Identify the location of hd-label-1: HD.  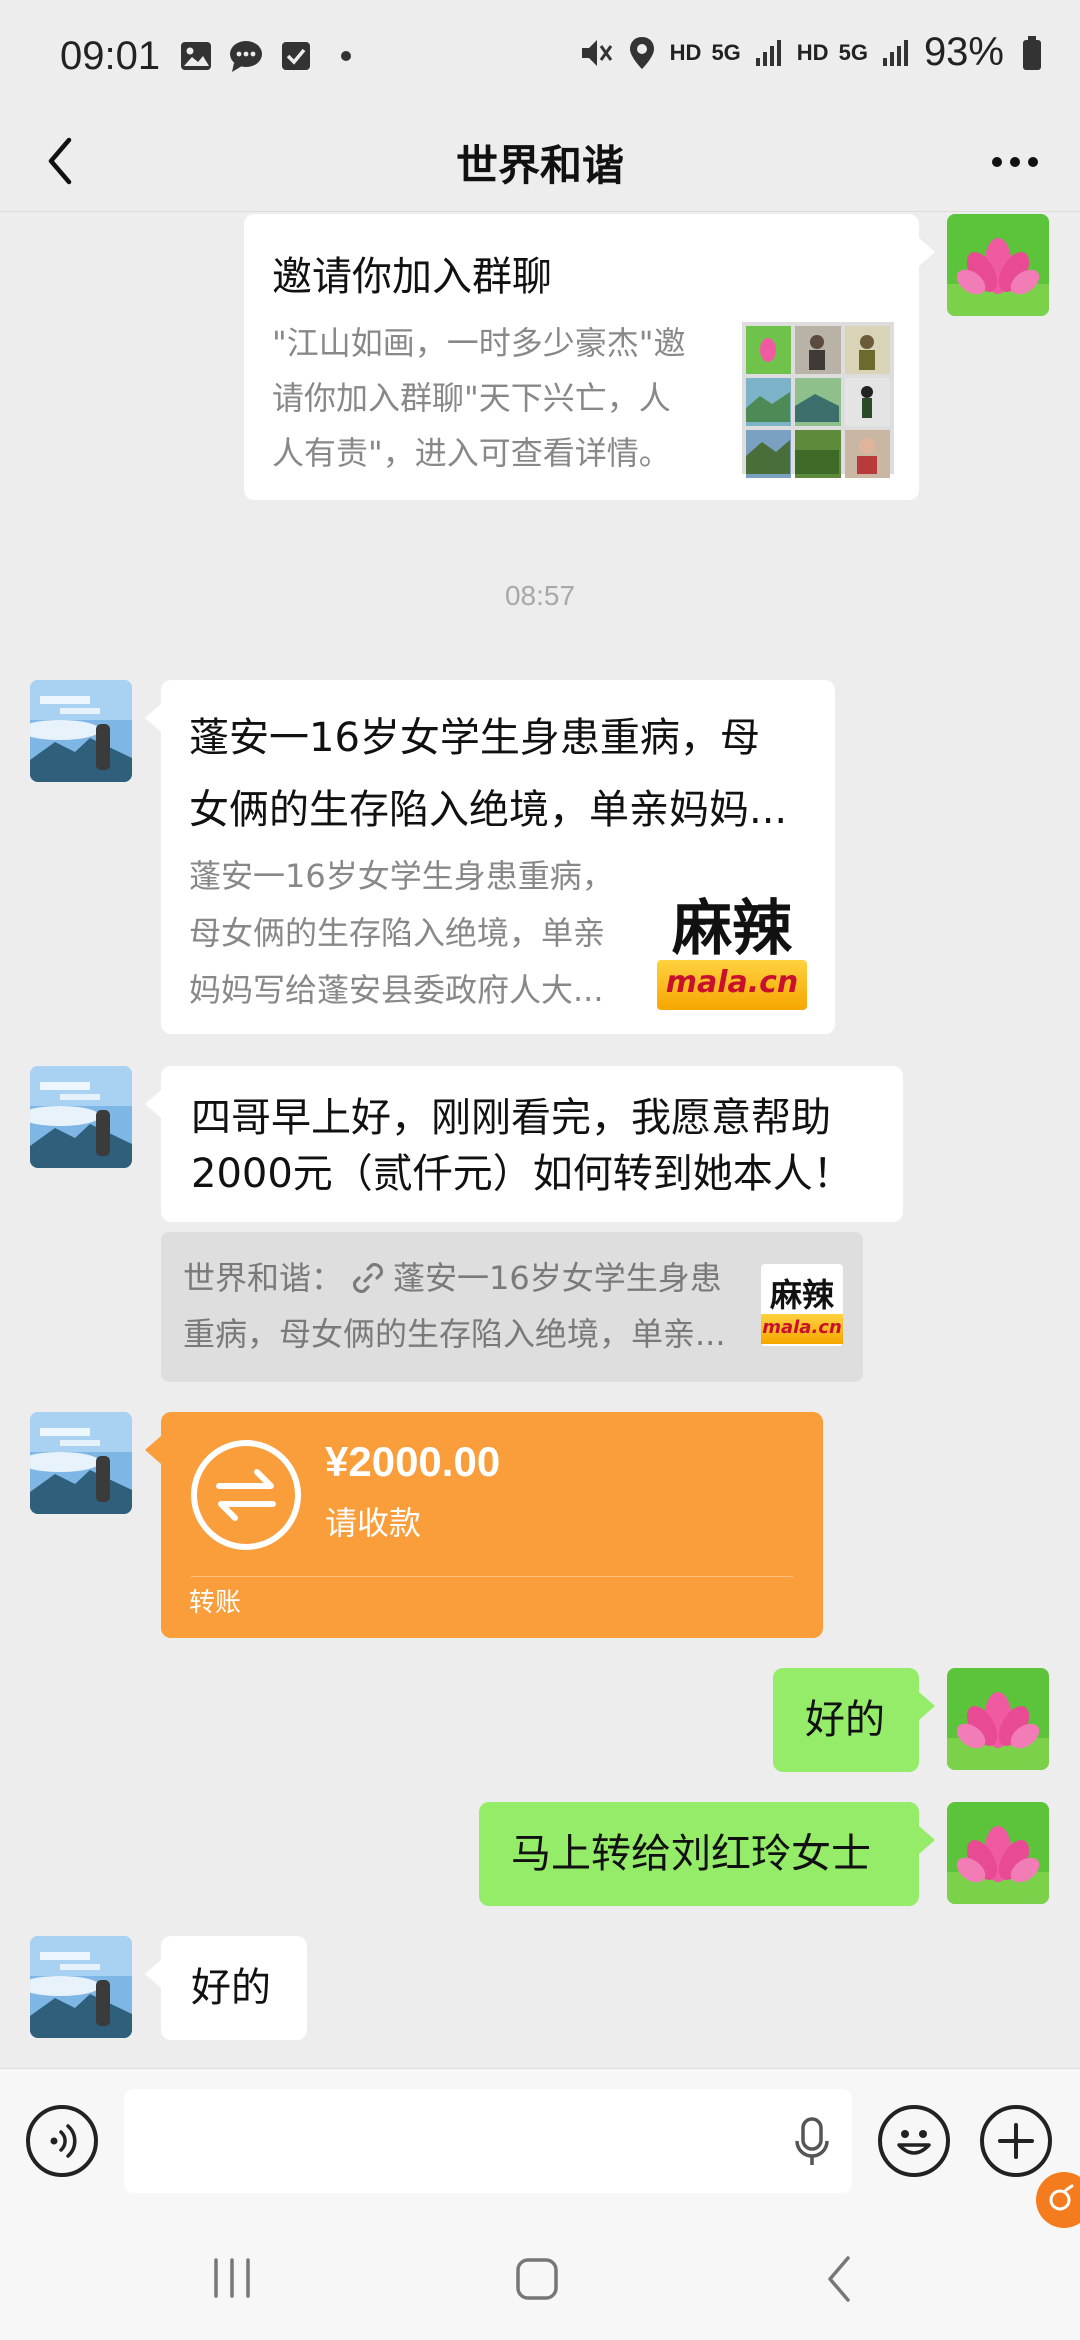
(685, 52).